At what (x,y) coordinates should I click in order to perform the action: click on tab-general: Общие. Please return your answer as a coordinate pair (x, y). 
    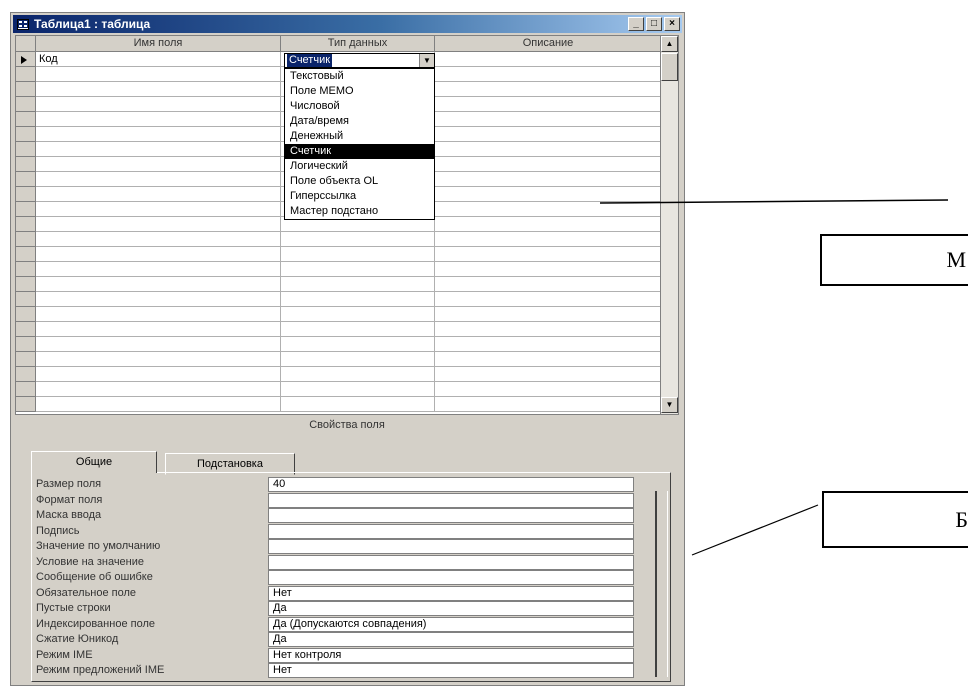
    Looking at the image, I should click on (94, 462).